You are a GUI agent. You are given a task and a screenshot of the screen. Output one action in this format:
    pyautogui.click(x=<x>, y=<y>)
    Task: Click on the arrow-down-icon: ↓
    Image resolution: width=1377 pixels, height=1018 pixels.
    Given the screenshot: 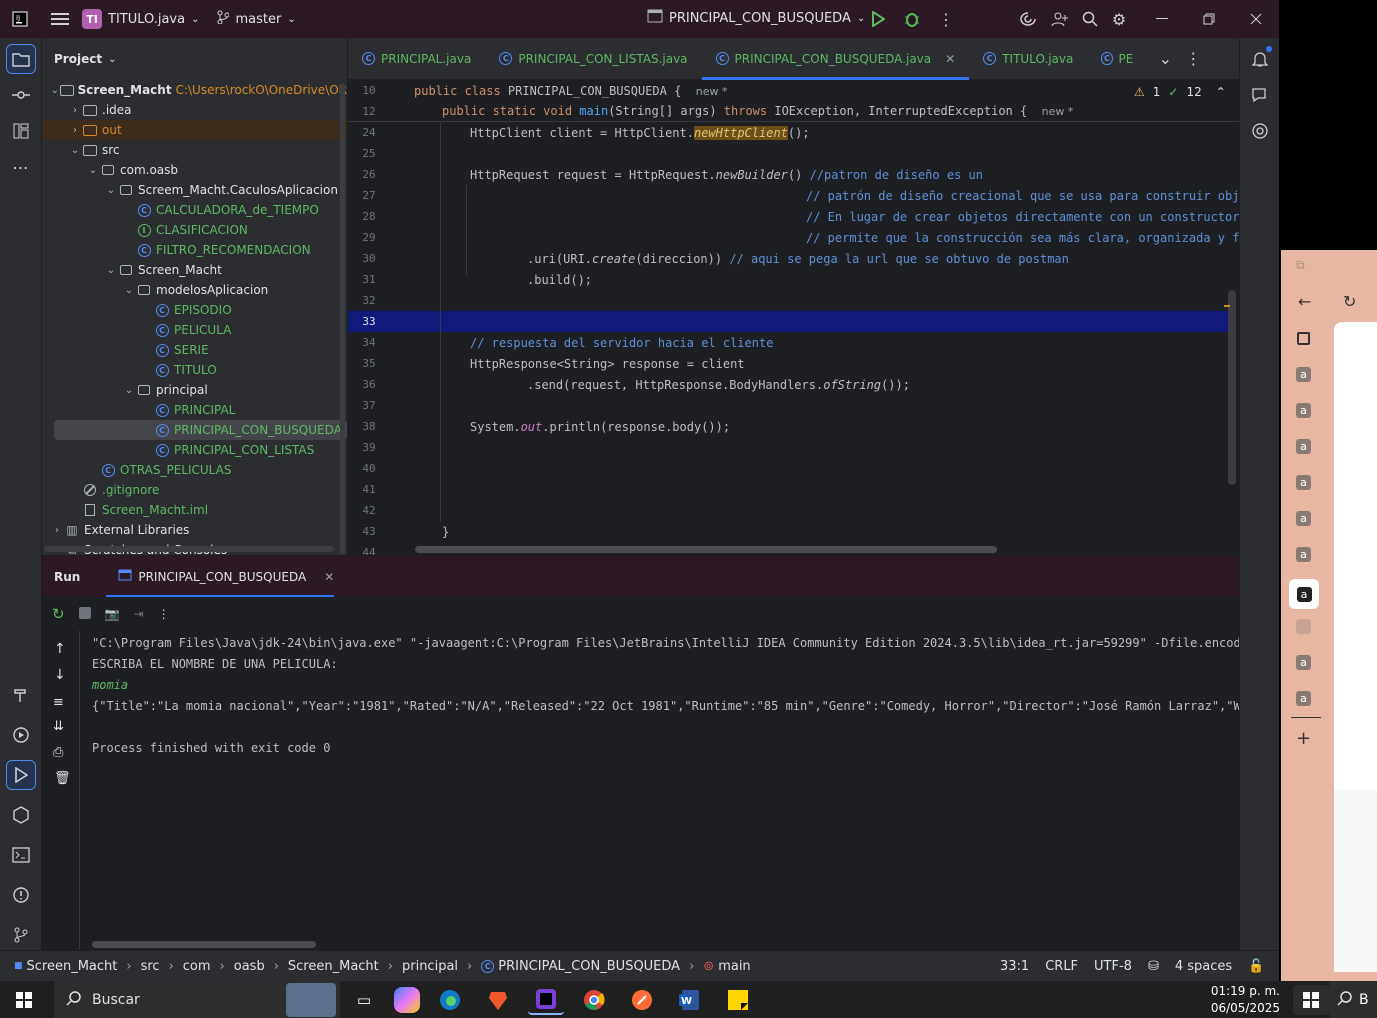 What is the action you would take?
    pyautogui.click(x=60, y=675)
    